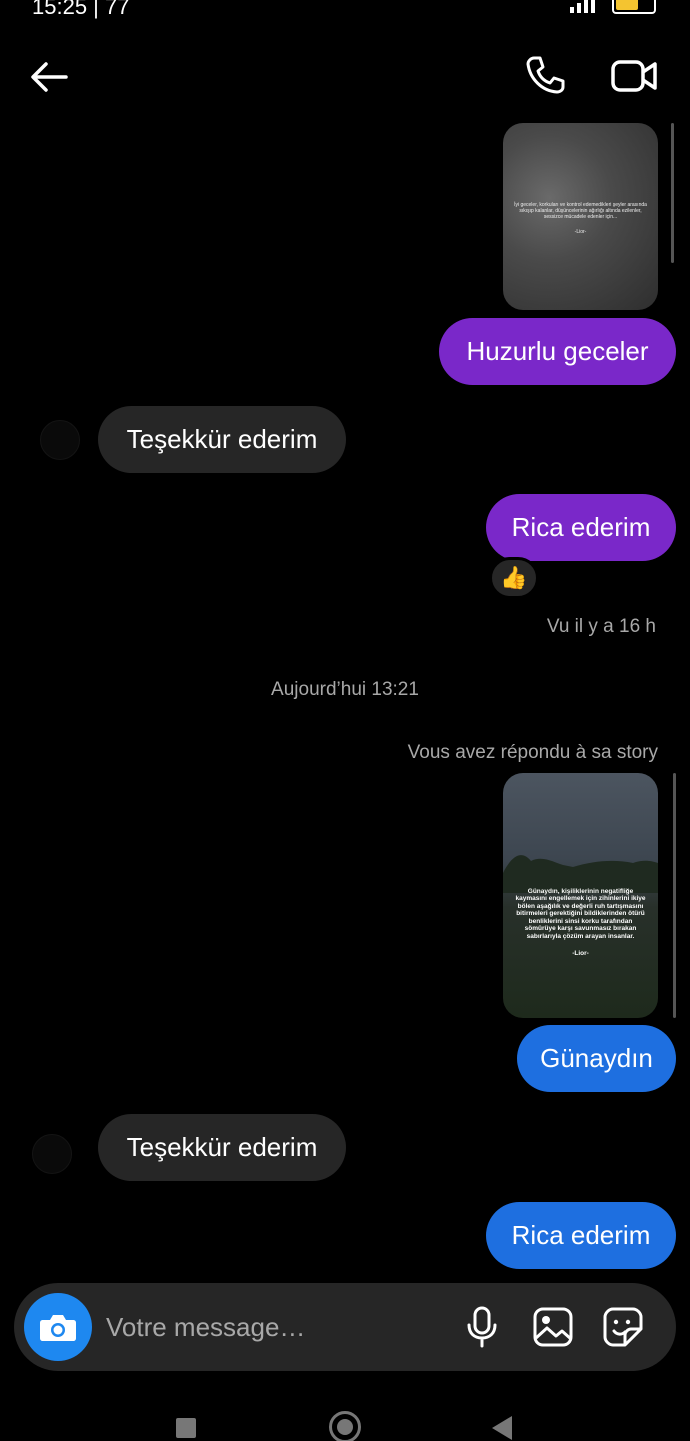  I want to click on landscape-trees-image, so click(580, 874).